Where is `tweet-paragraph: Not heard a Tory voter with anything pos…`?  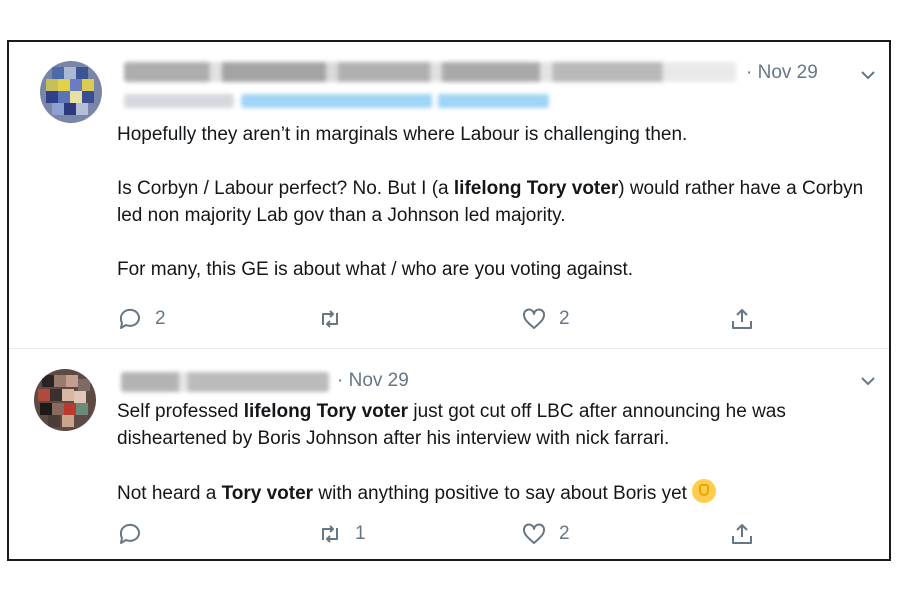
tweet-paragraph: Not heard a Tory voter with anything pos… is located at coordinates (497, 493).